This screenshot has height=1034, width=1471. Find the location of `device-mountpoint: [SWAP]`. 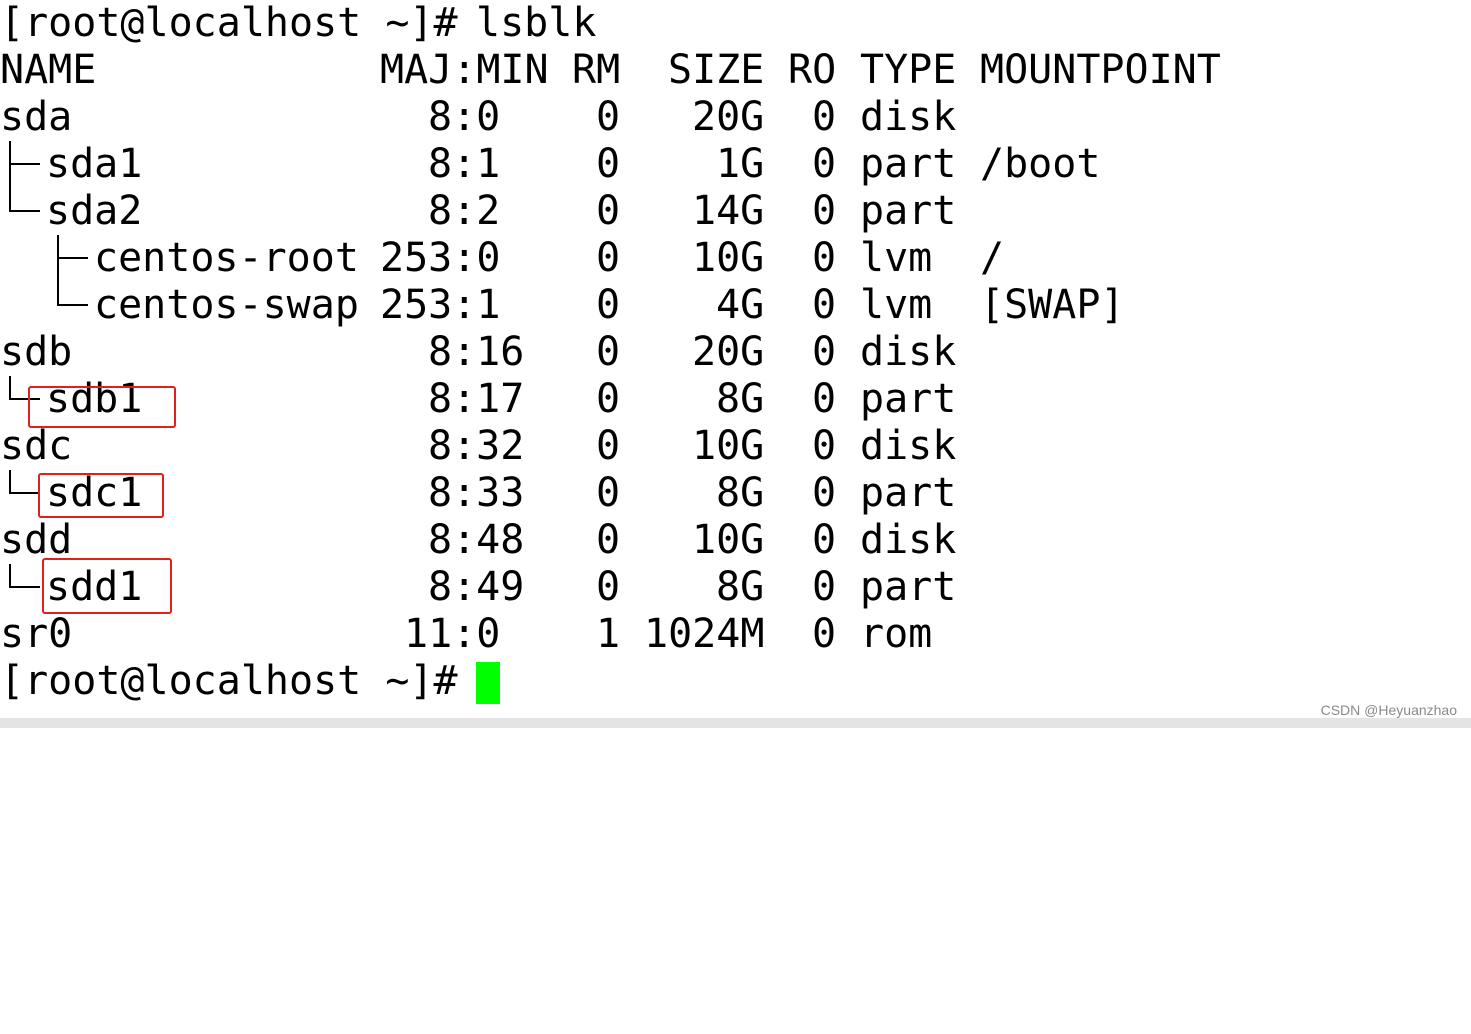

device-mountpoint: [SWAP] is located at coordinates (1052, 305).